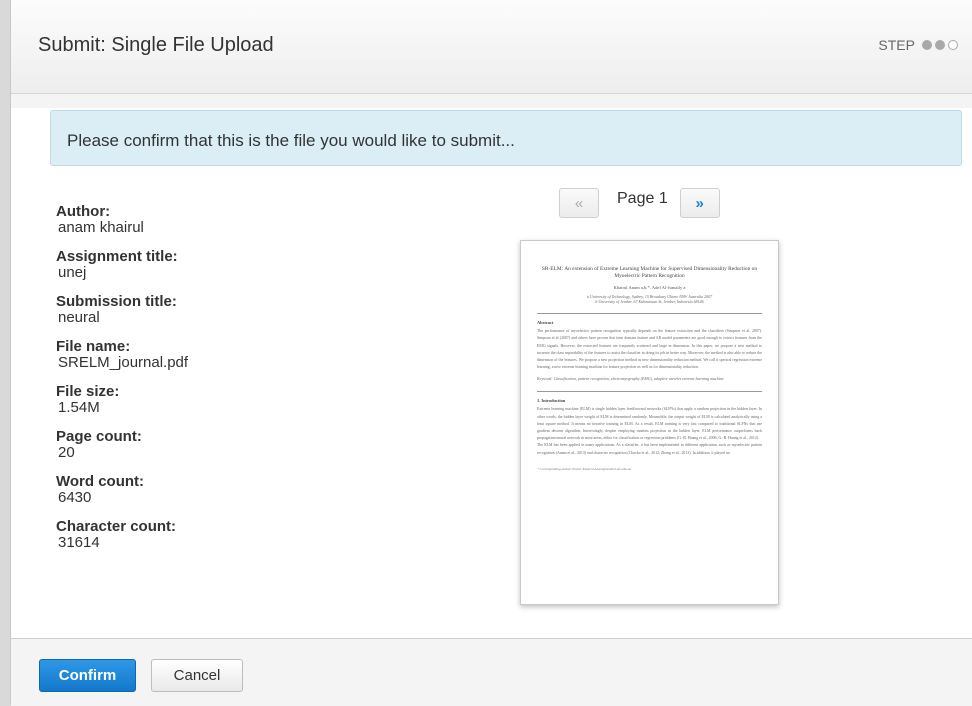  I want to click on page-pager: « Page 1 », so click(639, 203).